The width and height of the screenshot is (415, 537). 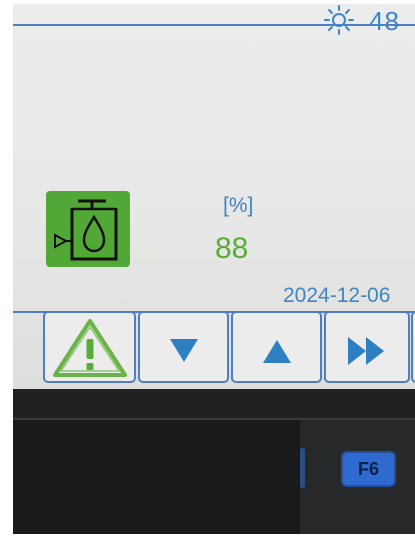 I want to click on sun-icon, so click(x=339, y=20).